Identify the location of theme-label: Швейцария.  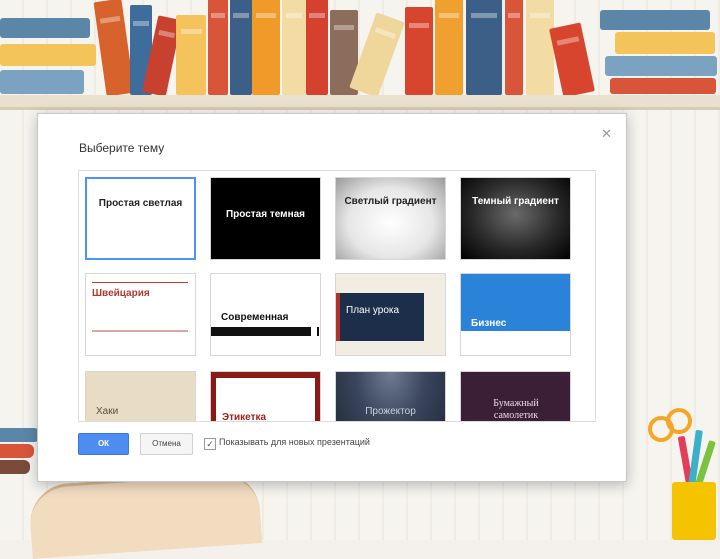
(121, 293).